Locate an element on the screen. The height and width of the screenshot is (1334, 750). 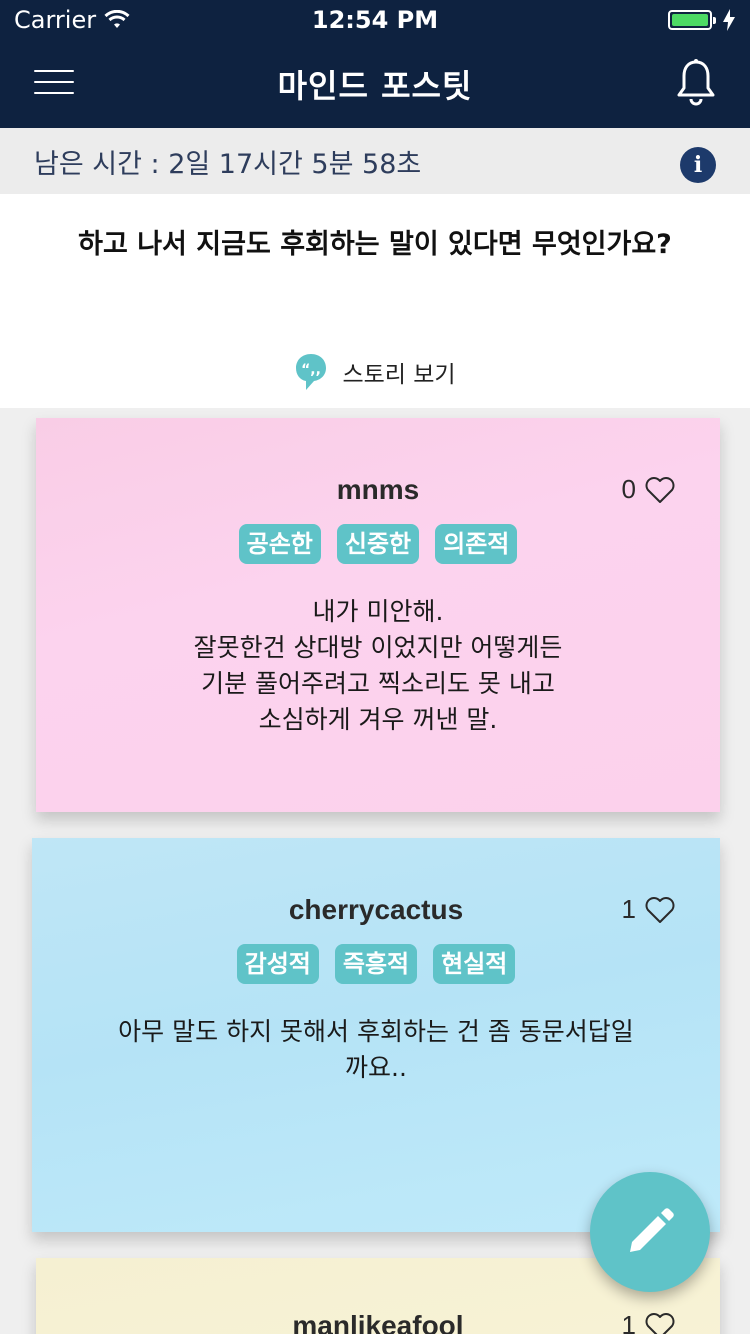
remaining-time-bar: 남은 시간 : 2일 17시간 5분 58초 i is located at coordinates (375, 161).